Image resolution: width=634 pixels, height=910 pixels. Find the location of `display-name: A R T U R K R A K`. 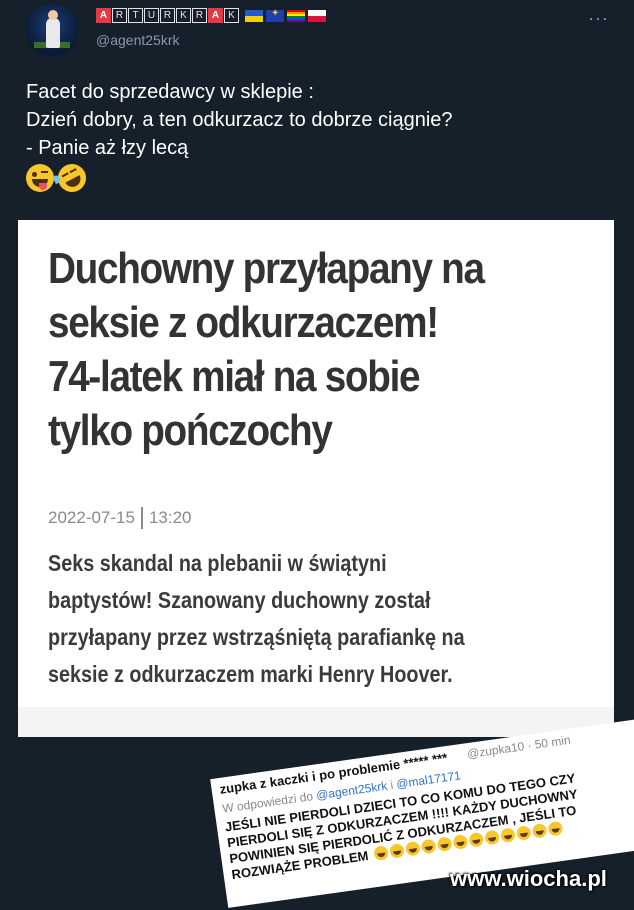

display-name: A R T U R K R A K is located at coordinates (211, 15).